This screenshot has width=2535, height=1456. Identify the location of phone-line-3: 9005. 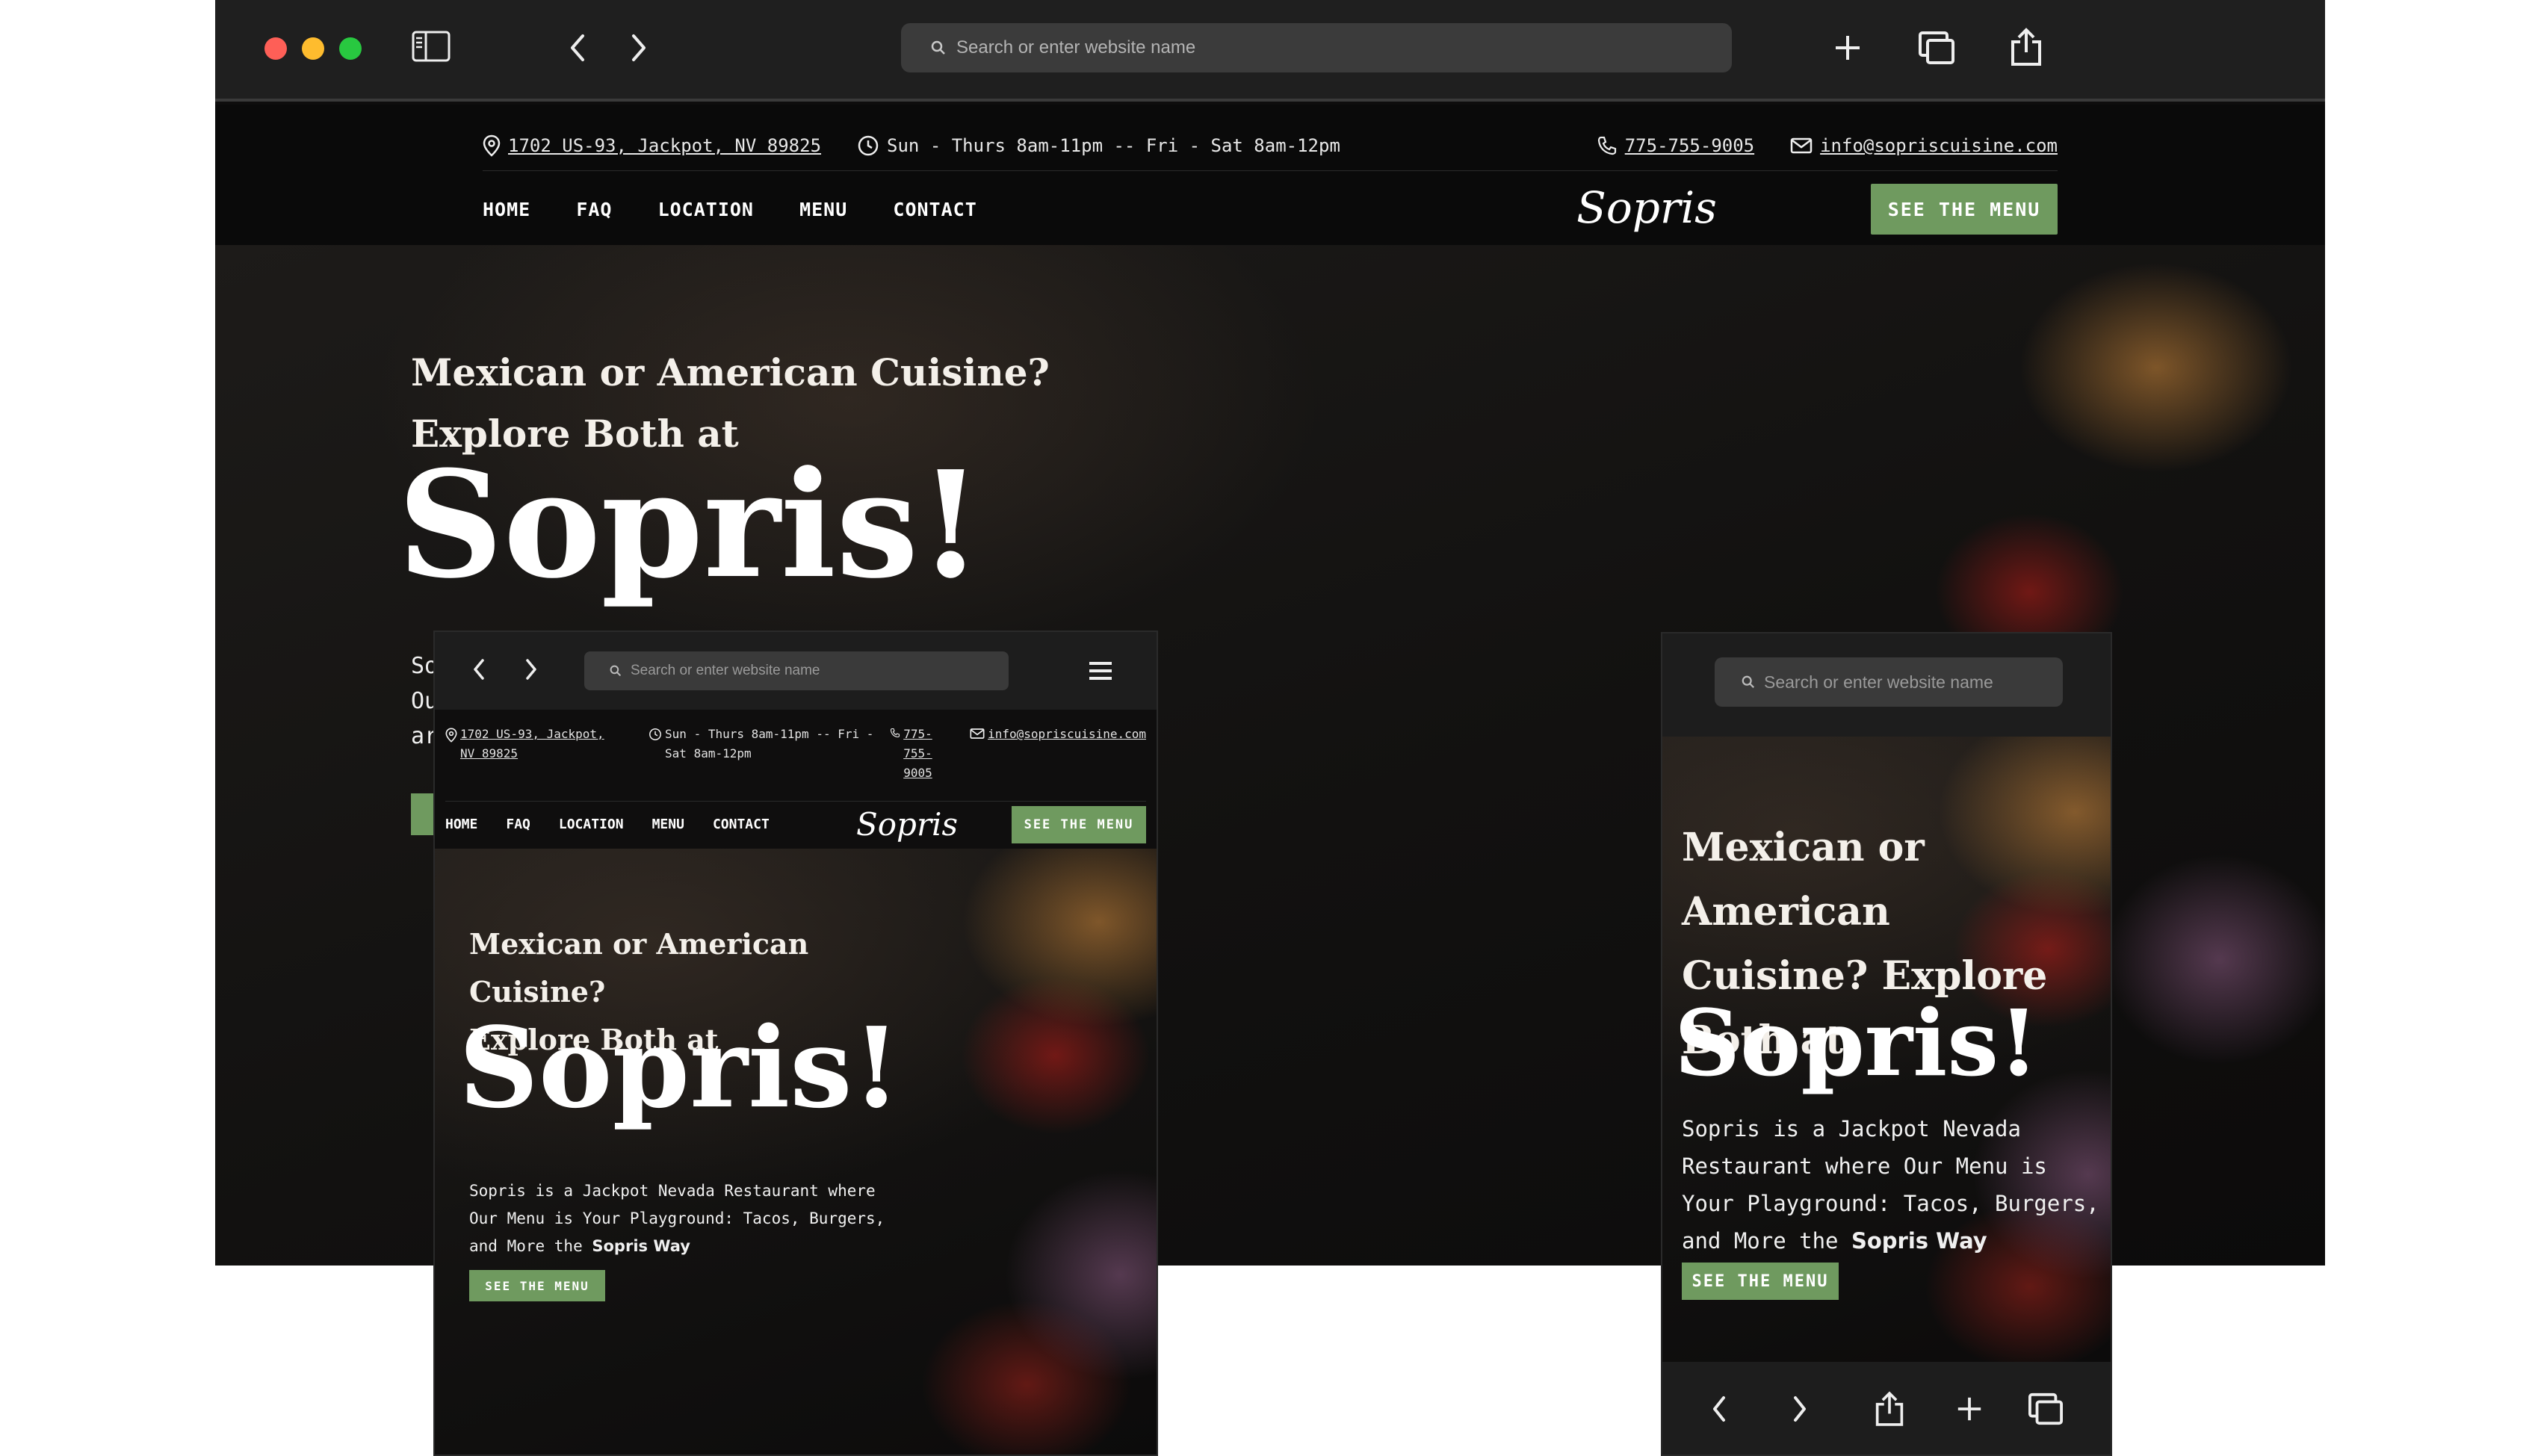
(929, 773).